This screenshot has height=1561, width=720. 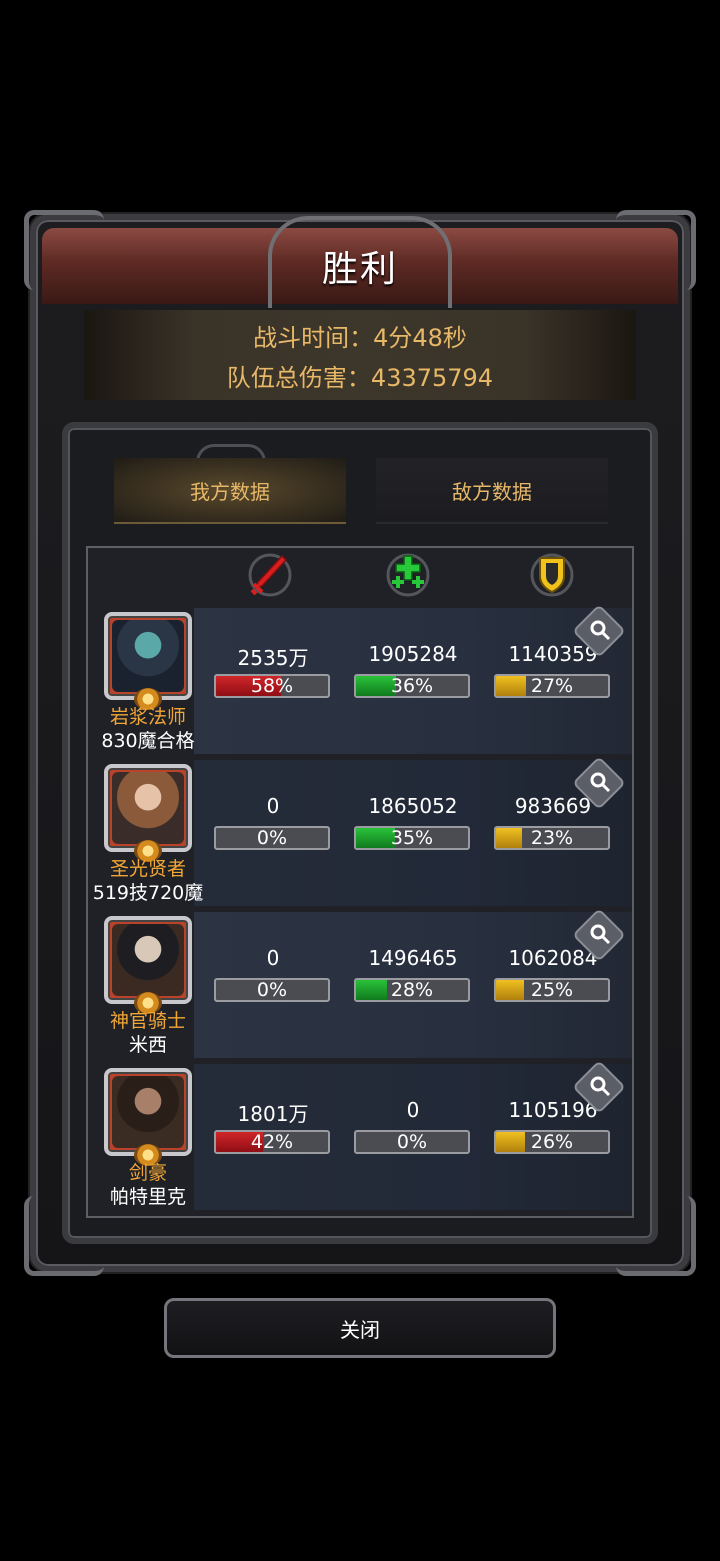 I want to click on tank-bar: 25%, so click(x=552, y=990).